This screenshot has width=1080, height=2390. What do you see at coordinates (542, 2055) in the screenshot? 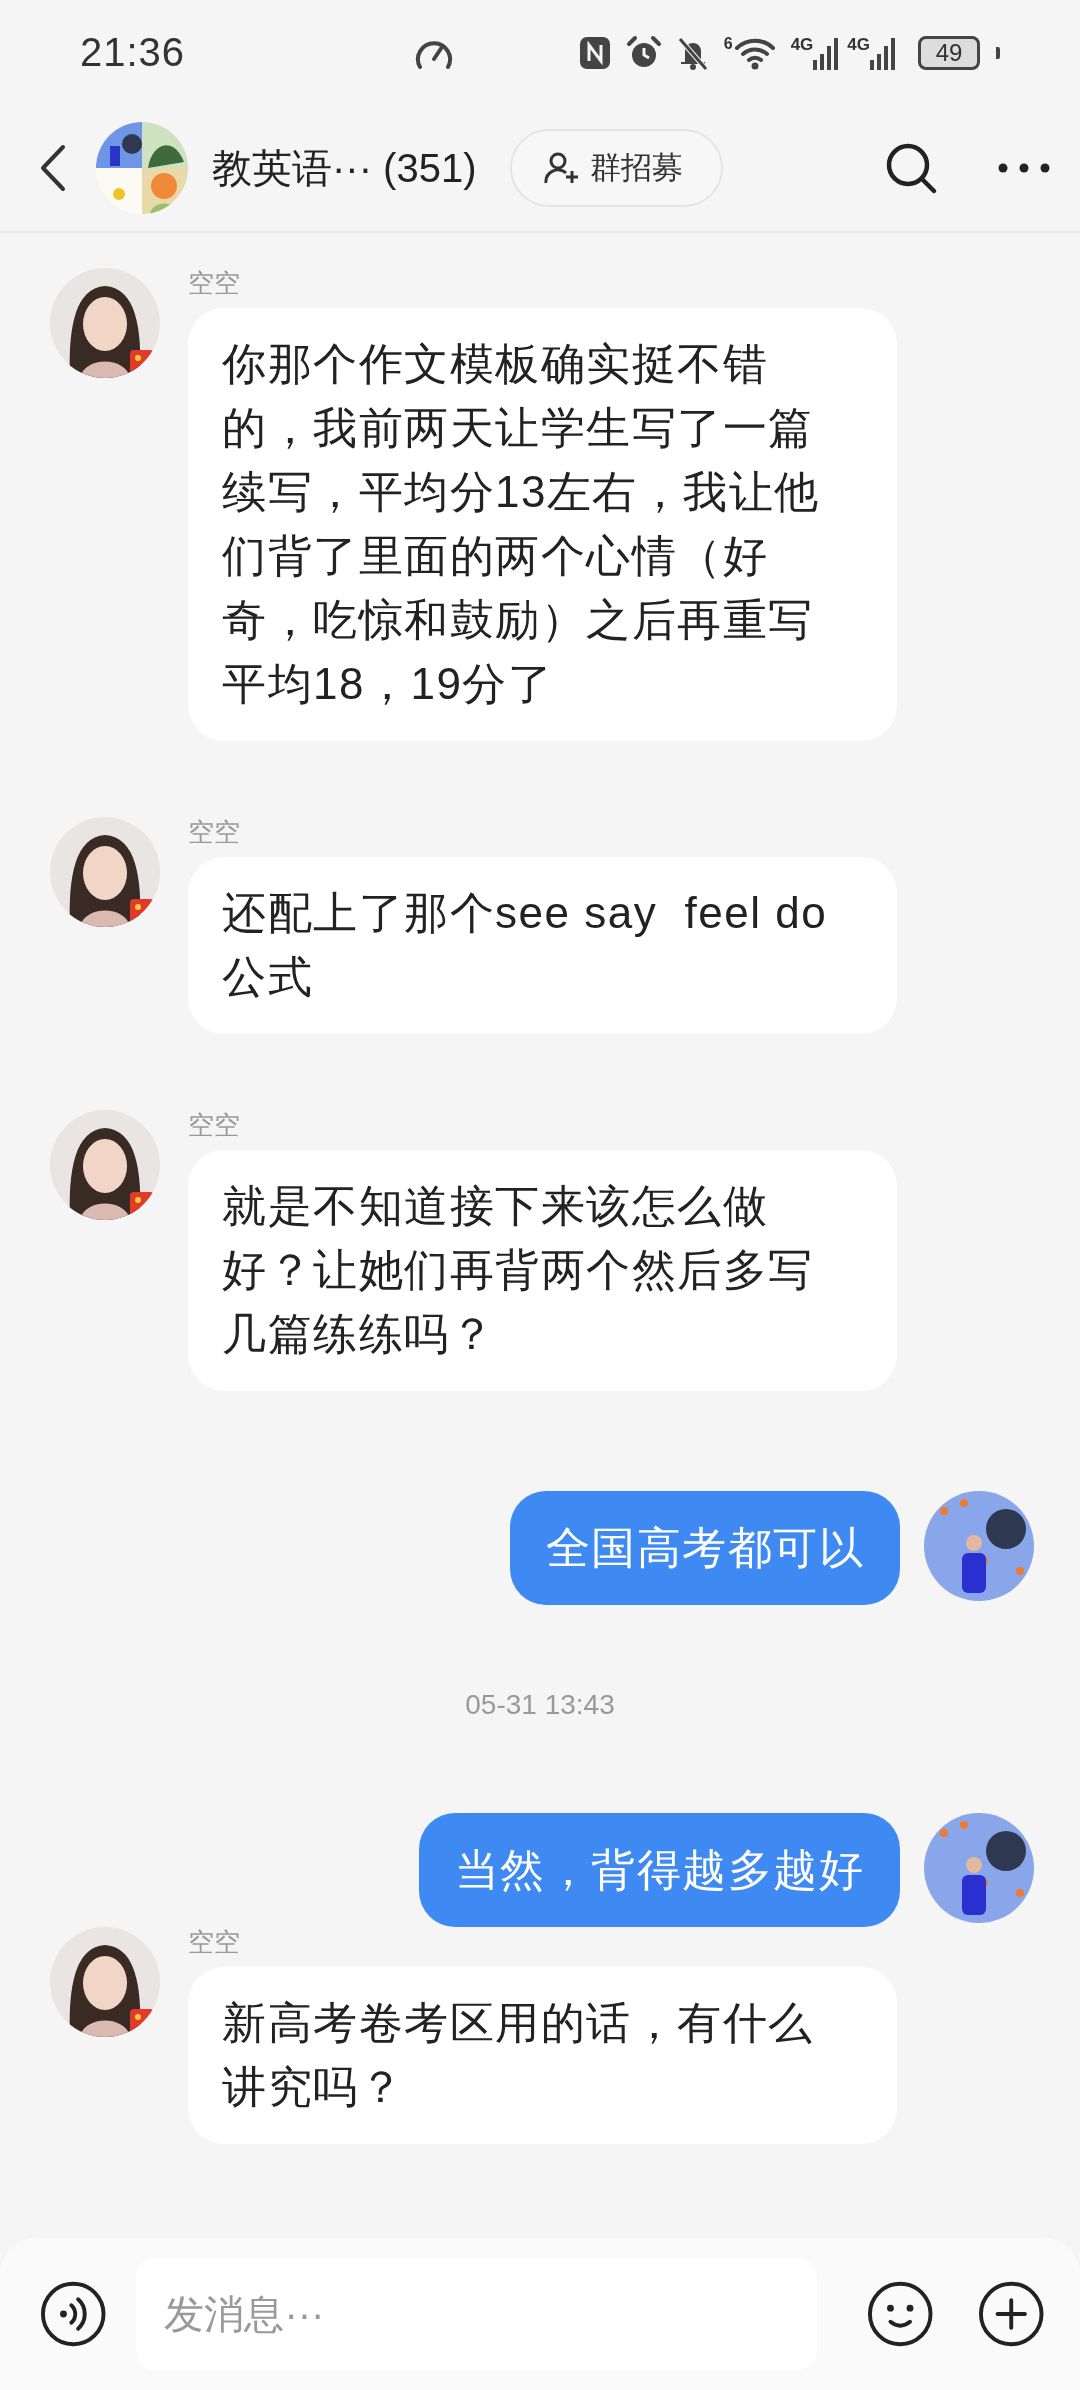
I see `message-bubble: 新高考卷考区用的话，有什么讲究吗？` at bounding box center [542, 2055].